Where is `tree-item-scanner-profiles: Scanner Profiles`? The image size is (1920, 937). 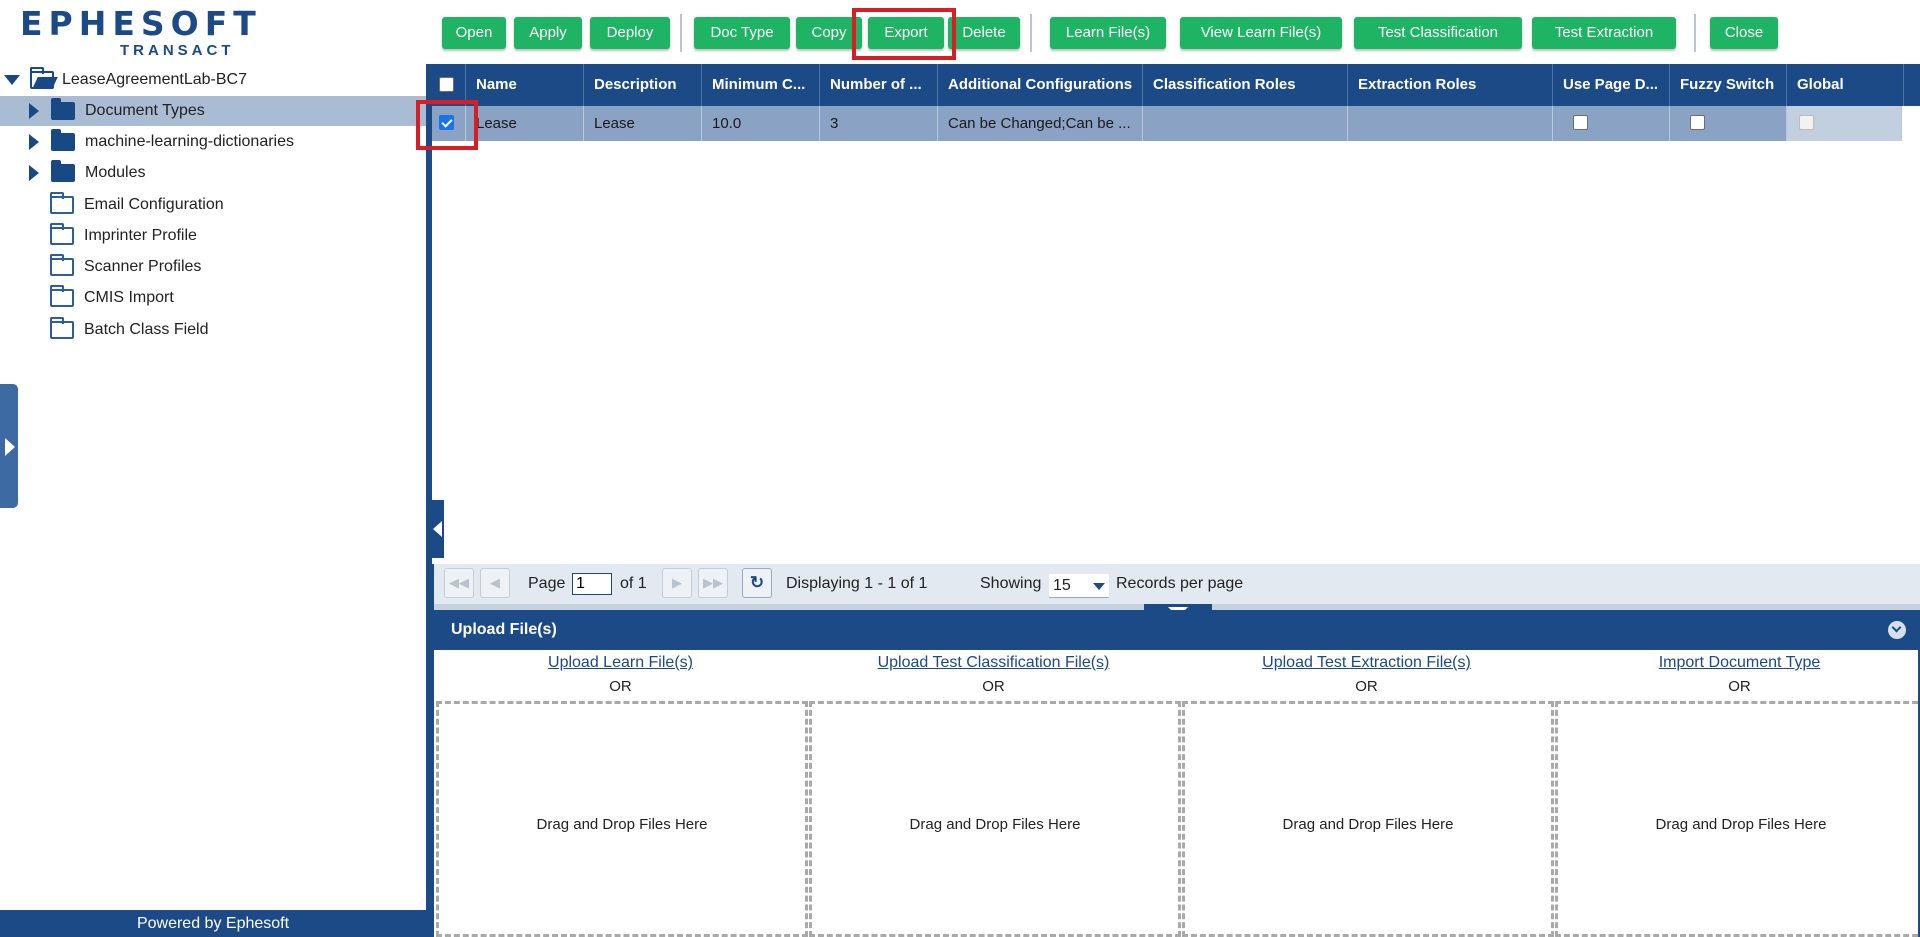 tree-item-scanner-profiles: Scanner Profiles is located at coordinates (213, 267).